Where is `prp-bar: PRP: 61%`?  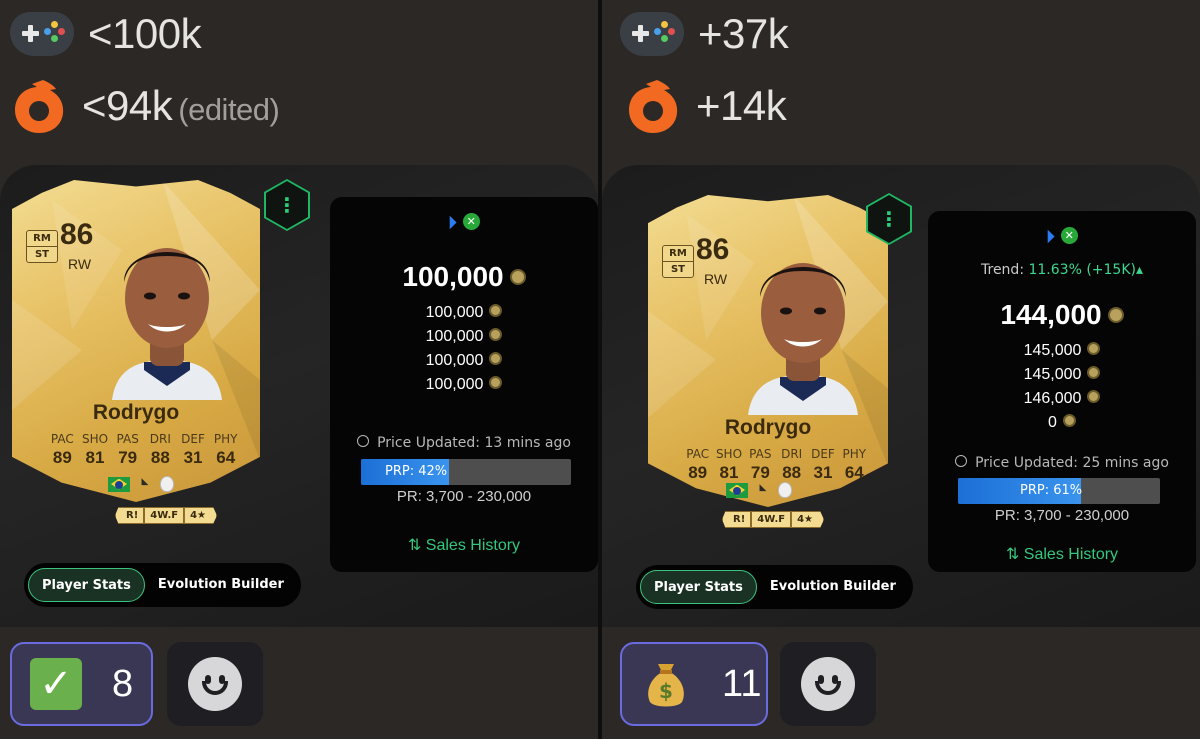
prp-bar: PRP: 61% is located at coordinates (1059, 491).